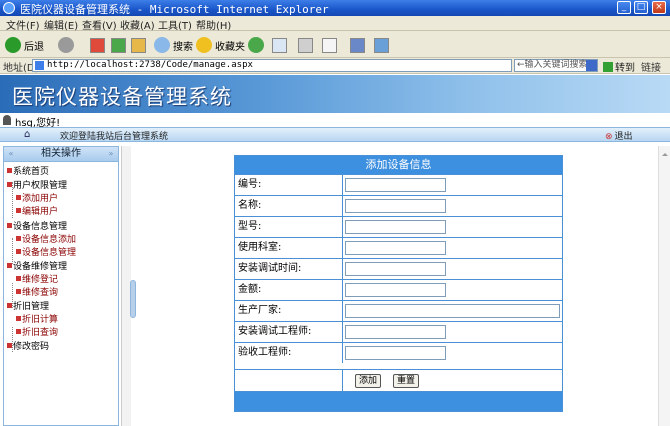 The image size is (670, 426). I want to click on menu-tools: 工具(T), so click(175, 24).